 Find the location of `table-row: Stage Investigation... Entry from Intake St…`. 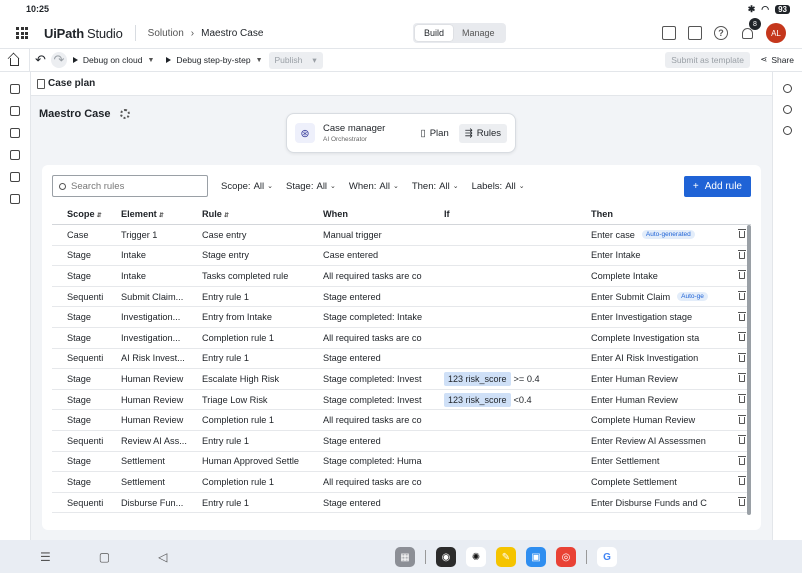

table-row: Stage Investigation... Entry from Intake St… is located at coordinates (401, 317).